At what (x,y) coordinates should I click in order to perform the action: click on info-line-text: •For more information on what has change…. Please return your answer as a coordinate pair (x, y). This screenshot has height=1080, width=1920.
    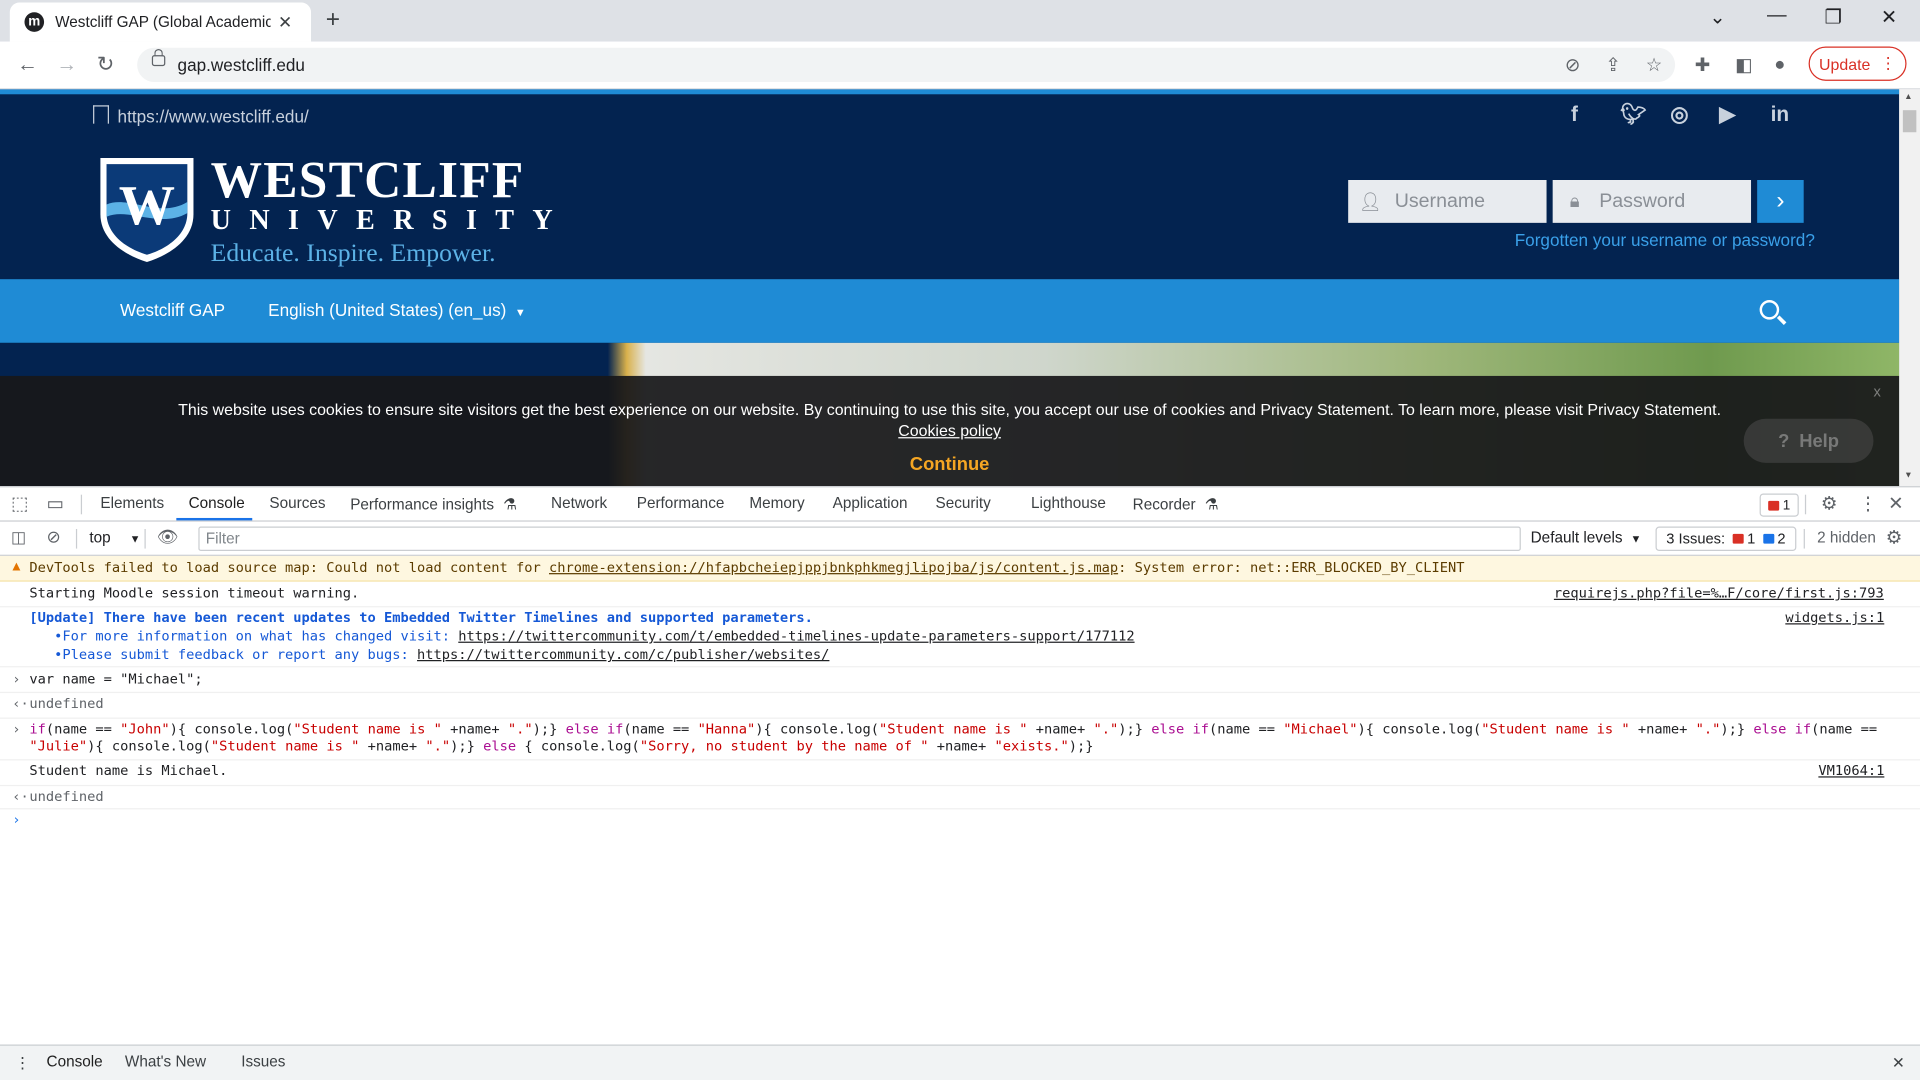
    Looking at the image, I should click on (244, 636).